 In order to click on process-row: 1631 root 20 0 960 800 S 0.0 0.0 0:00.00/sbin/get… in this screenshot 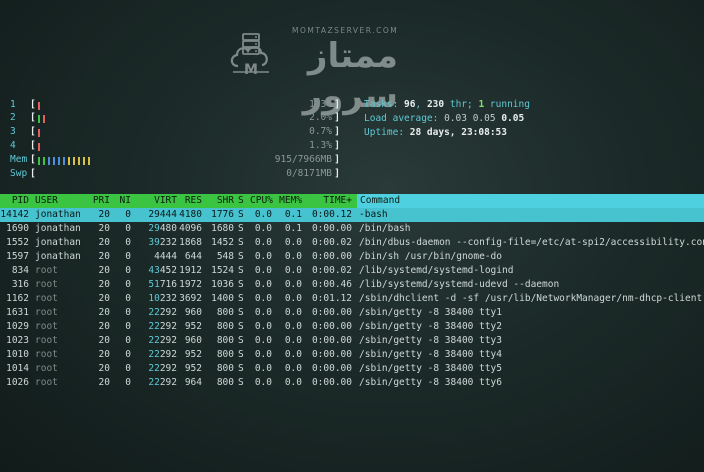, I will do `click(352, 313)`.